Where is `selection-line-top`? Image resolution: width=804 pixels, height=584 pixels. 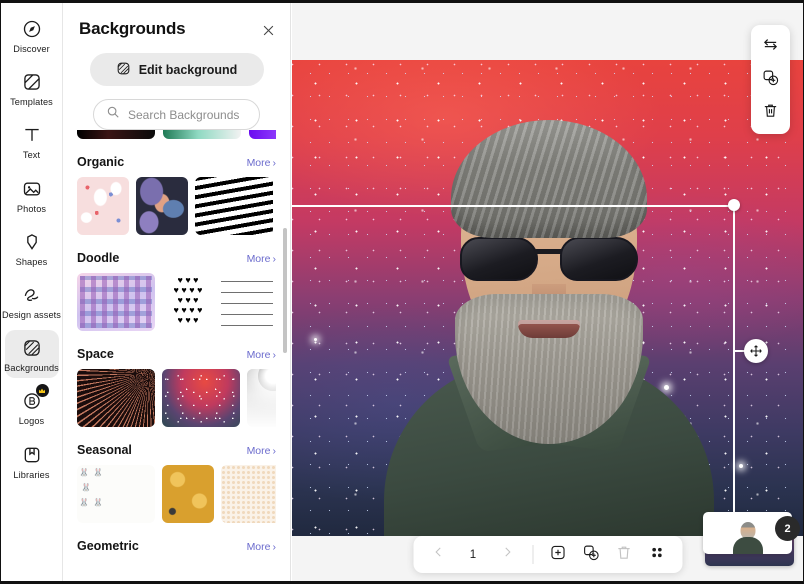
selection-line-top is located at coordinates (513, 206).